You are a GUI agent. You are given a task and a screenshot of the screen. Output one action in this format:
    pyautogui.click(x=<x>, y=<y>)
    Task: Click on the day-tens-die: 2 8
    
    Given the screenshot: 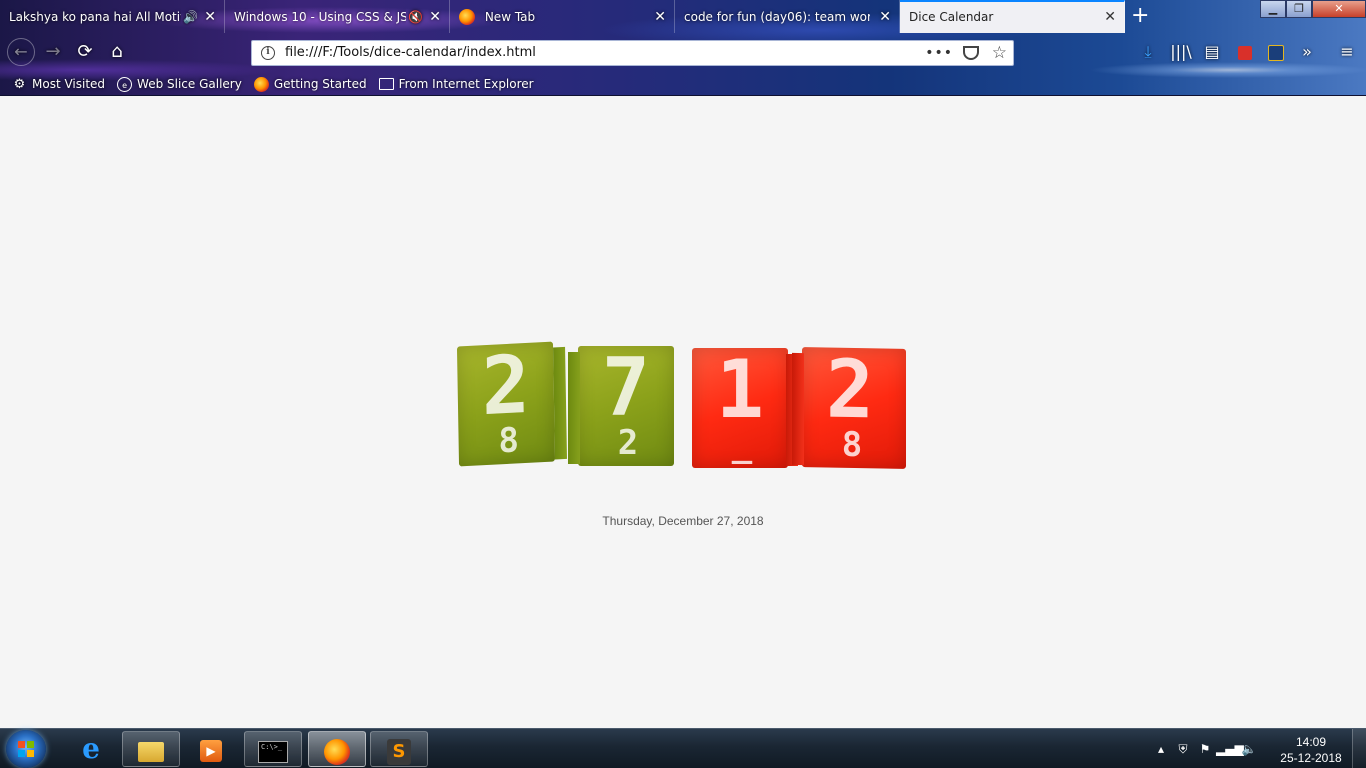 What is the action you would take?
    pyautogui.click(x=512, y=402)
    